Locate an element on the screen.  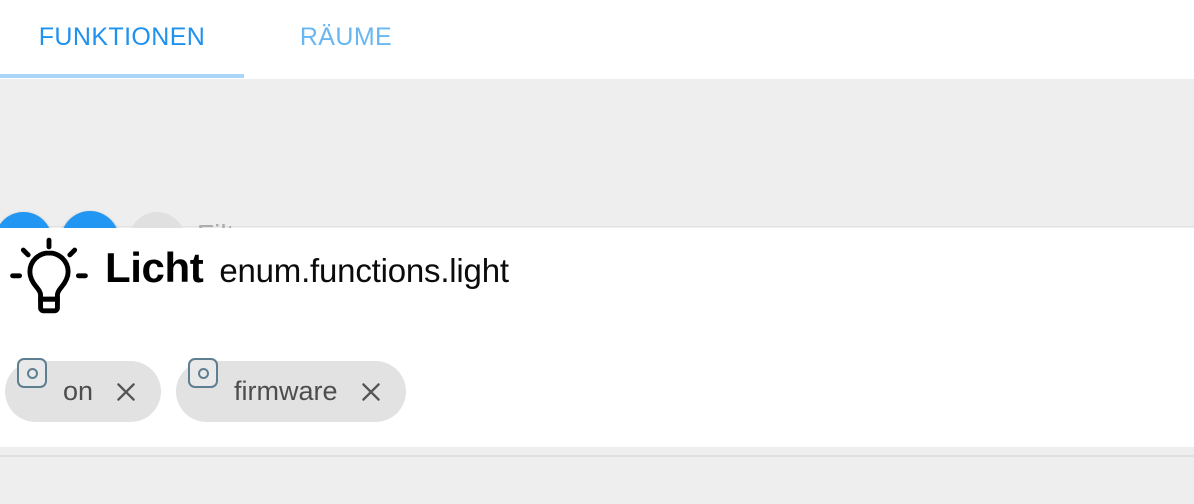
enum-id: enum.functions.light is located at coordinates (364, 270).